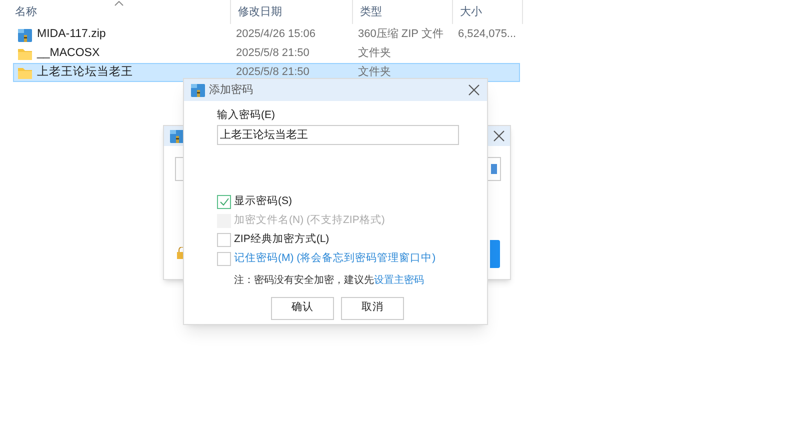 This screenshot has width=800, height=447. I want to click on file-name: 上老王论坛当老王, so click(85, 72).